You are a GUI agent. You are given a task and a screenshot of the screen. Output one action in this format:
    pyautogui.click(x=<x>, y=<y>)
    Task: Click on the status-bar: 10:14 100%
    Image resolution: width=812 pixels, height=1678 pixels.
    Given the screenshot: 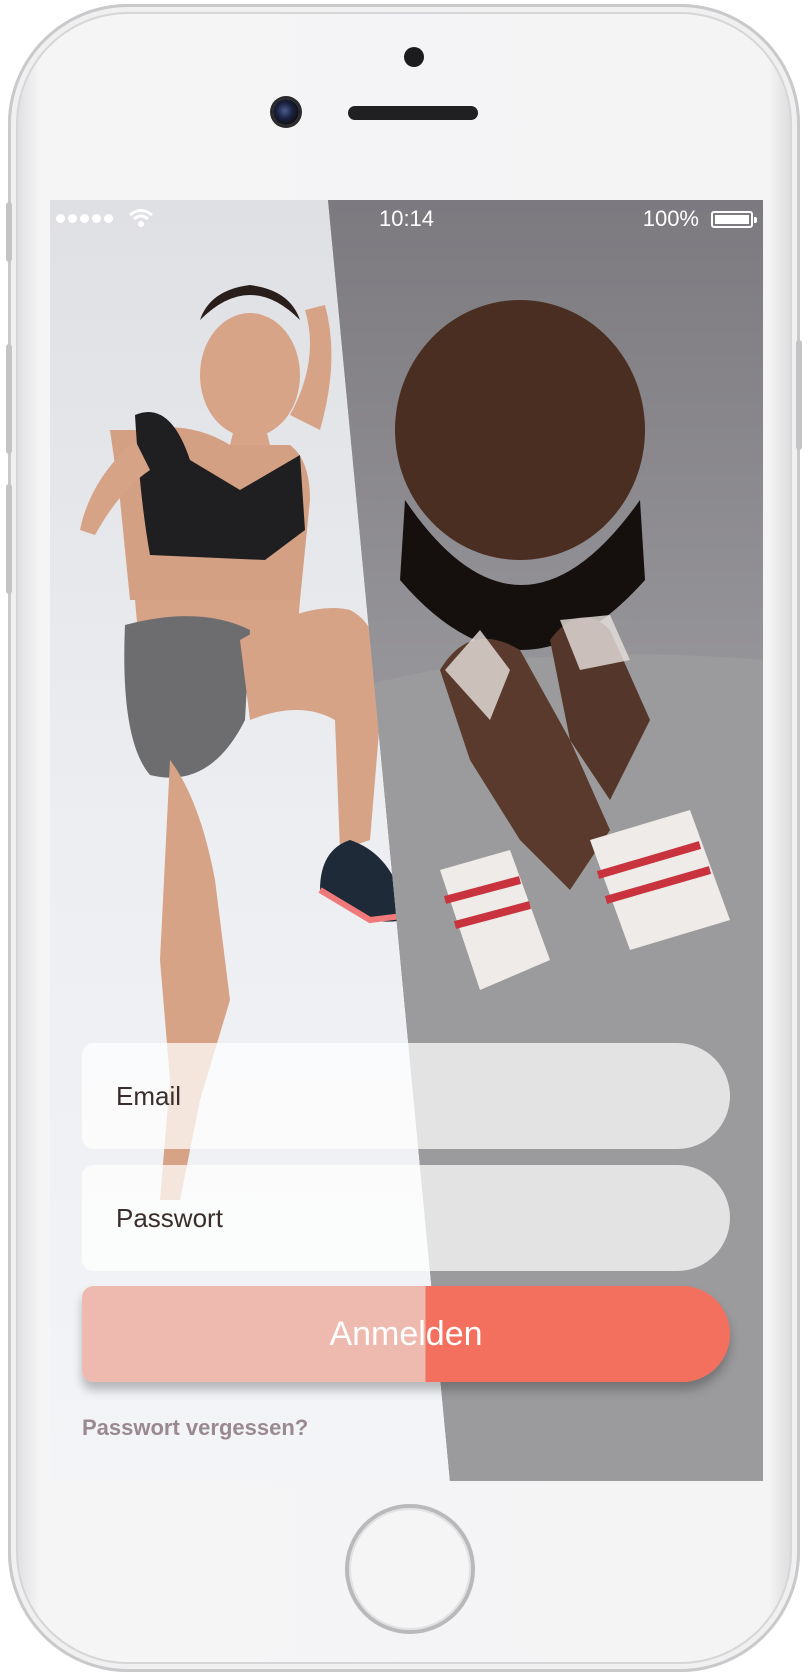 What is the action you would take?
    pyautogui.click(x=406, y=220)
    